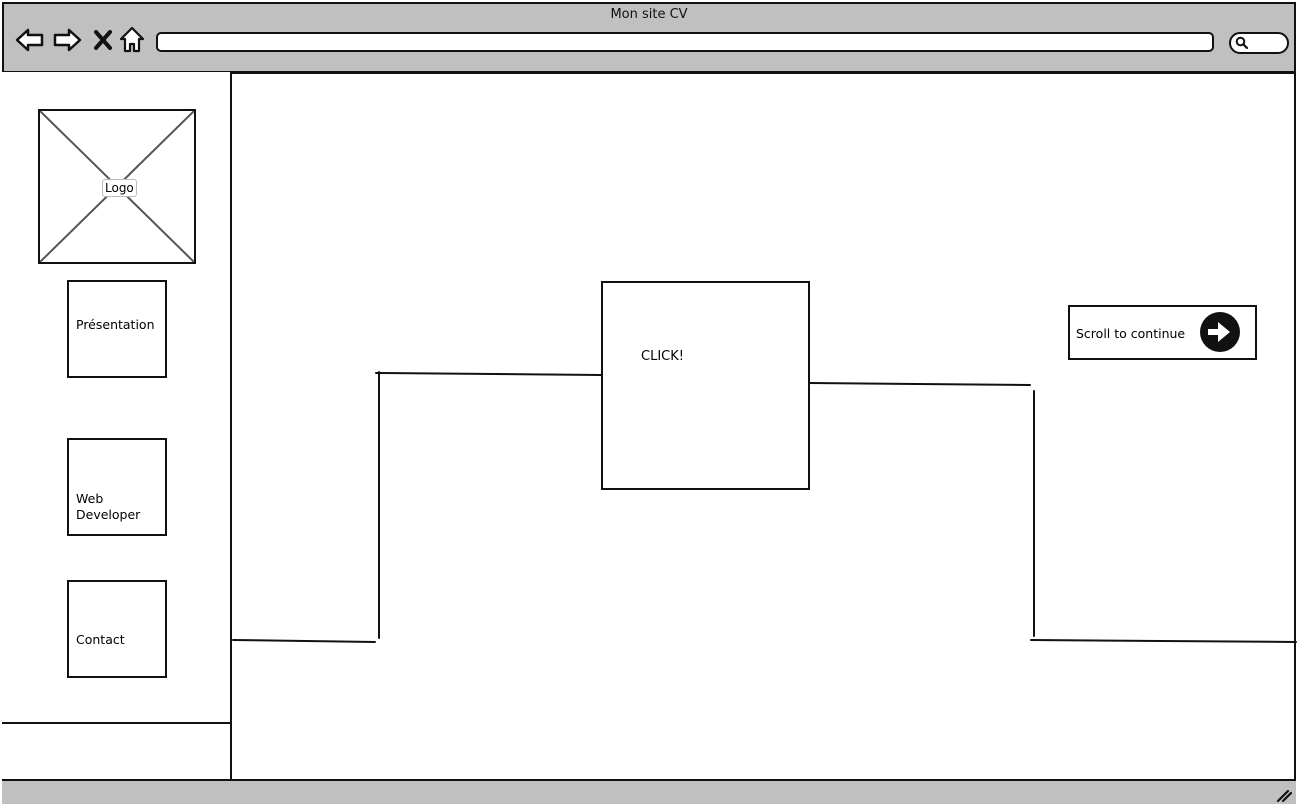  Describe the element at coordinates (1284, 795) in the screenshot. I see `resize-grip-icon` at that location.